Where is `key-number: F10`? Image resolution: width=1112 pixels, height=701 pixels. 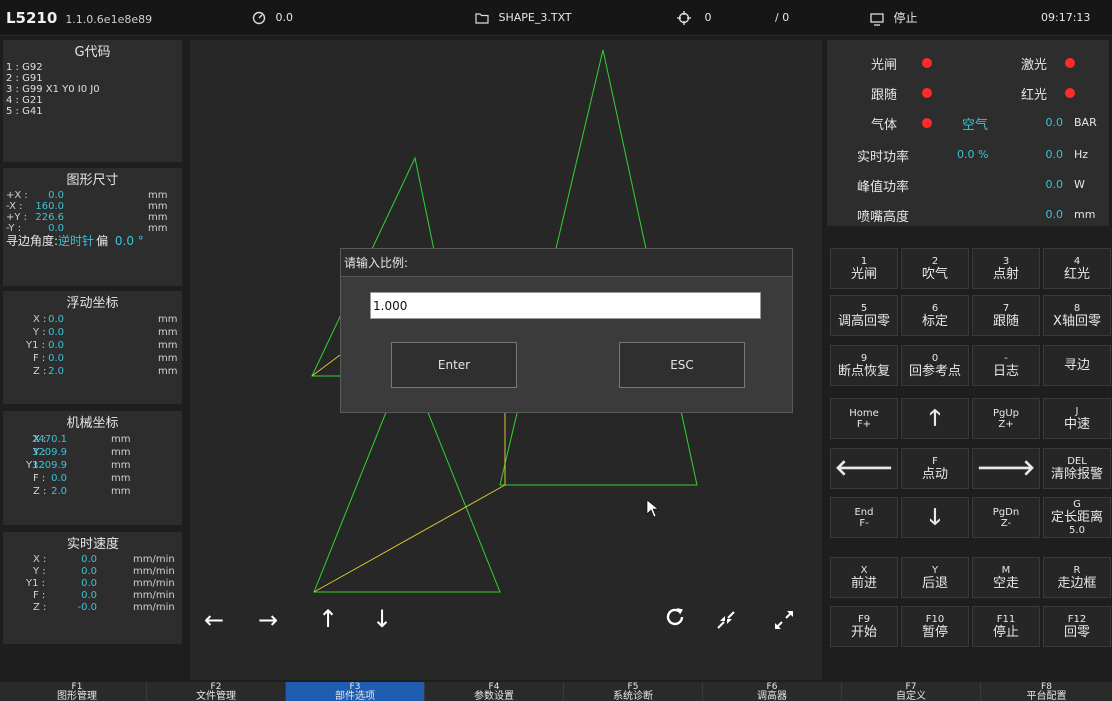
key-number: F10 is located at coordinates (935, 619).